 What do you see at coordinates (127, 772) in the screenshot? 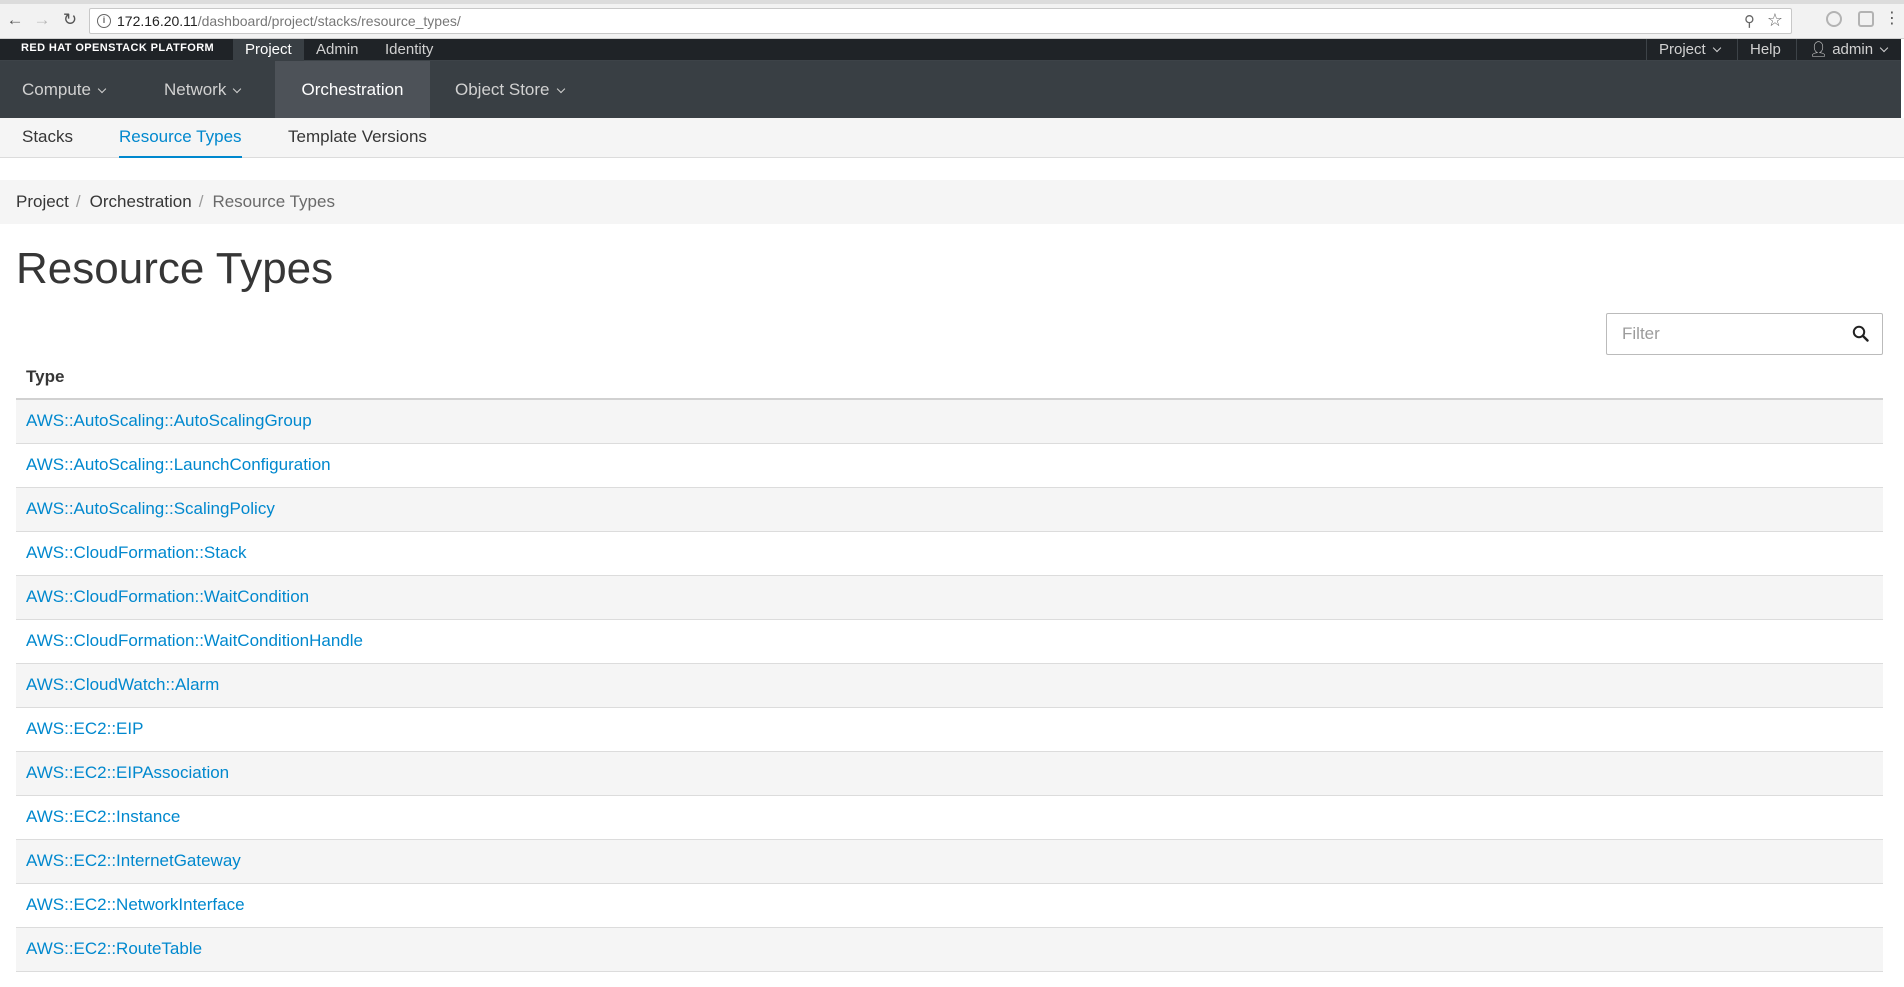
I see `resource-type-link: AWS::EC2::EIPAssociation` at bounding box center [127, 772].